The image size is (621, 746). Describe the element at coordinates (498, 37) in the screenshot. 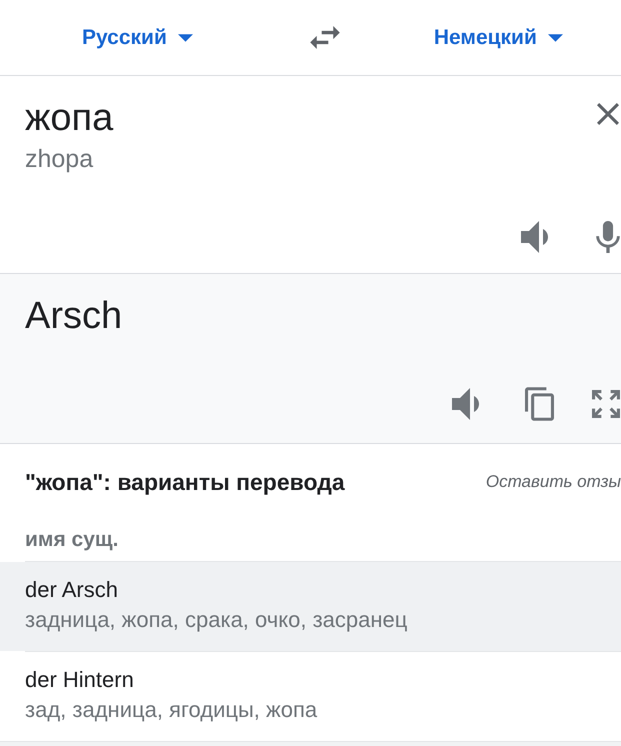

I see `language-dropdown: Немецкий` at that location.